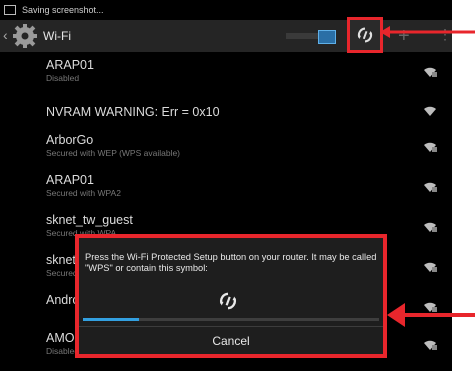 The width and height of the screenshot is (475, 371). Describe the element at coordinates (228, 301) in the screenshot. I see `wps-symbol-icon` at that location.